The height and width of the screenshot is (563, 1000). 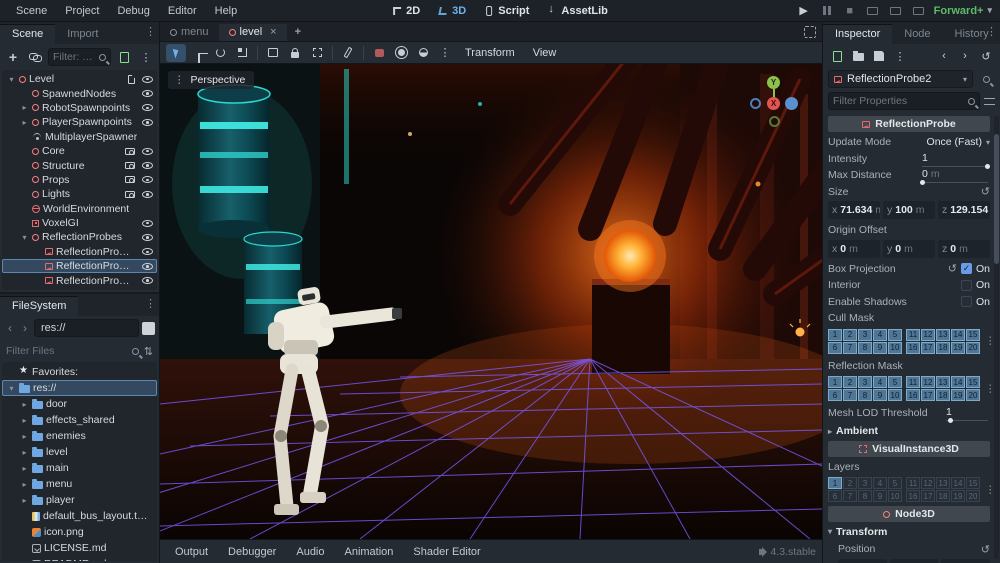 What do you see at coordinates (252, 552) in the screenshot?
I see `debugger-button: Debugger` at bounding box center [252, 552].